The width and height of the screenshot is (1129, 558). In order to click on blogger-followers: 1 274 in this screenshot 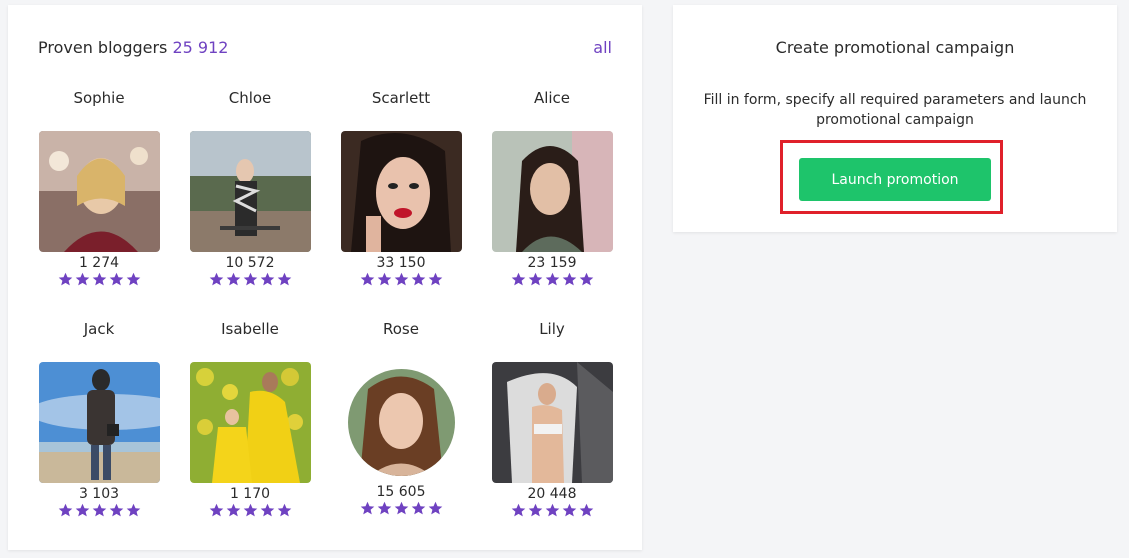, I will do `click(99, 263)`.